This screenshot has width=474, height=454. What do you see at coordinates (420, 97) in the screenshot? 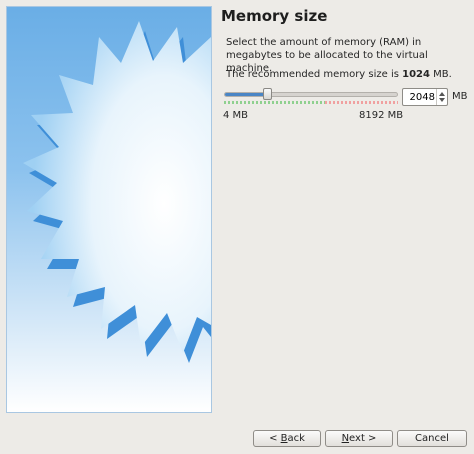
I see `memory-value-input` at bounding box center [420, 97].